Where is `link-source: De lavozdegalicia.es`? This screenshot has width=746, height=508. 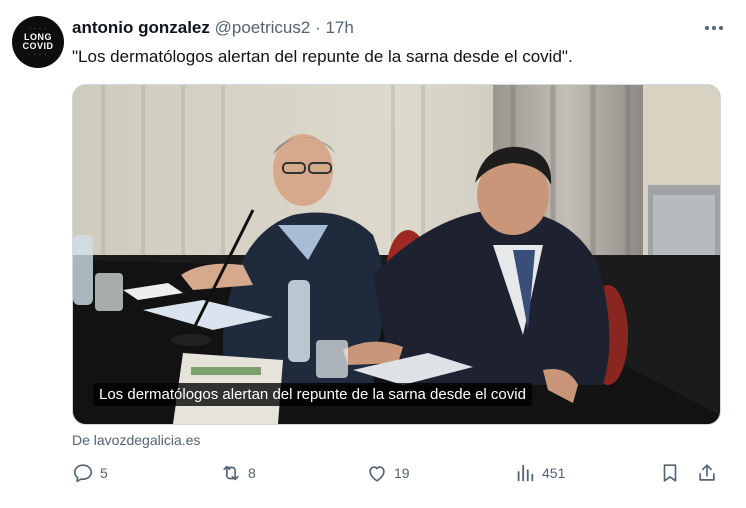
link-source: De lavozdegalicia.es is located at coordinates (136, 440).